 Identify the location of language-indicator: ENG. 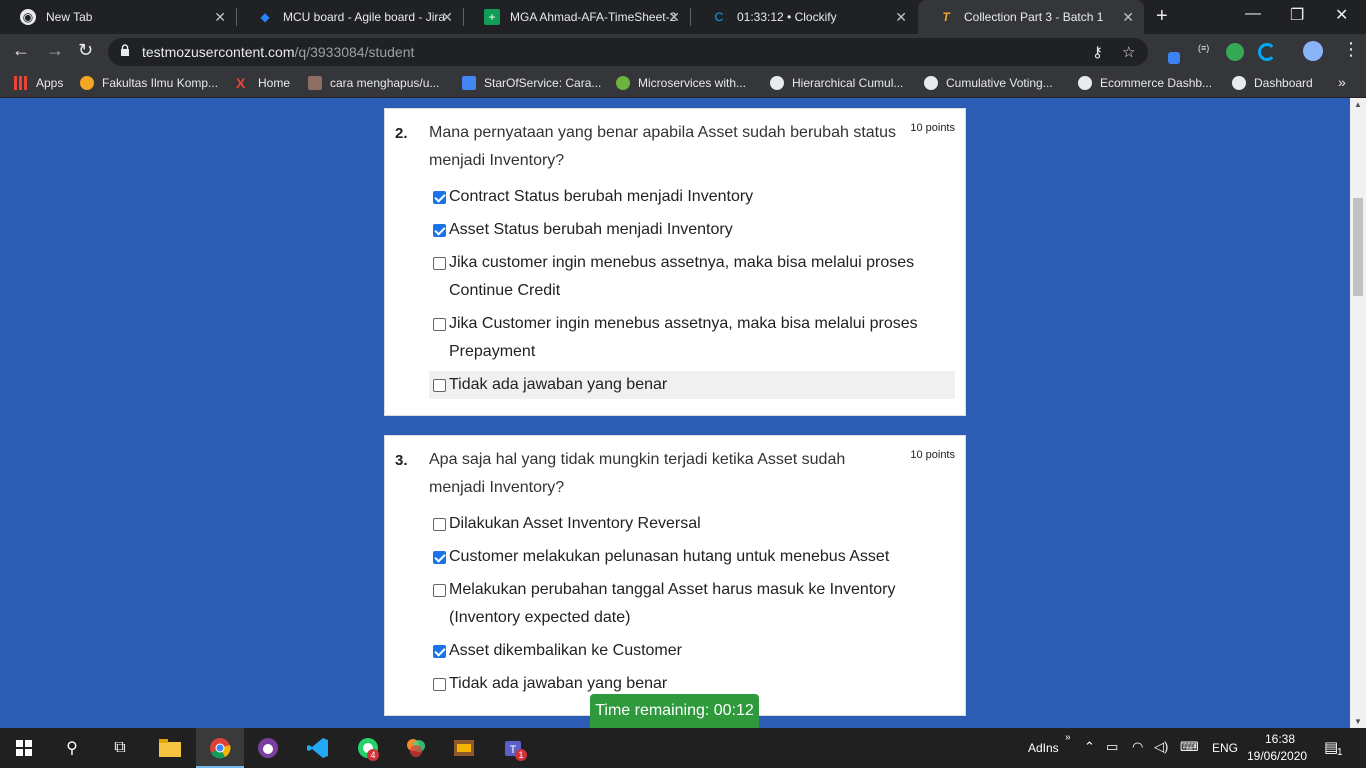
(1225, 748).